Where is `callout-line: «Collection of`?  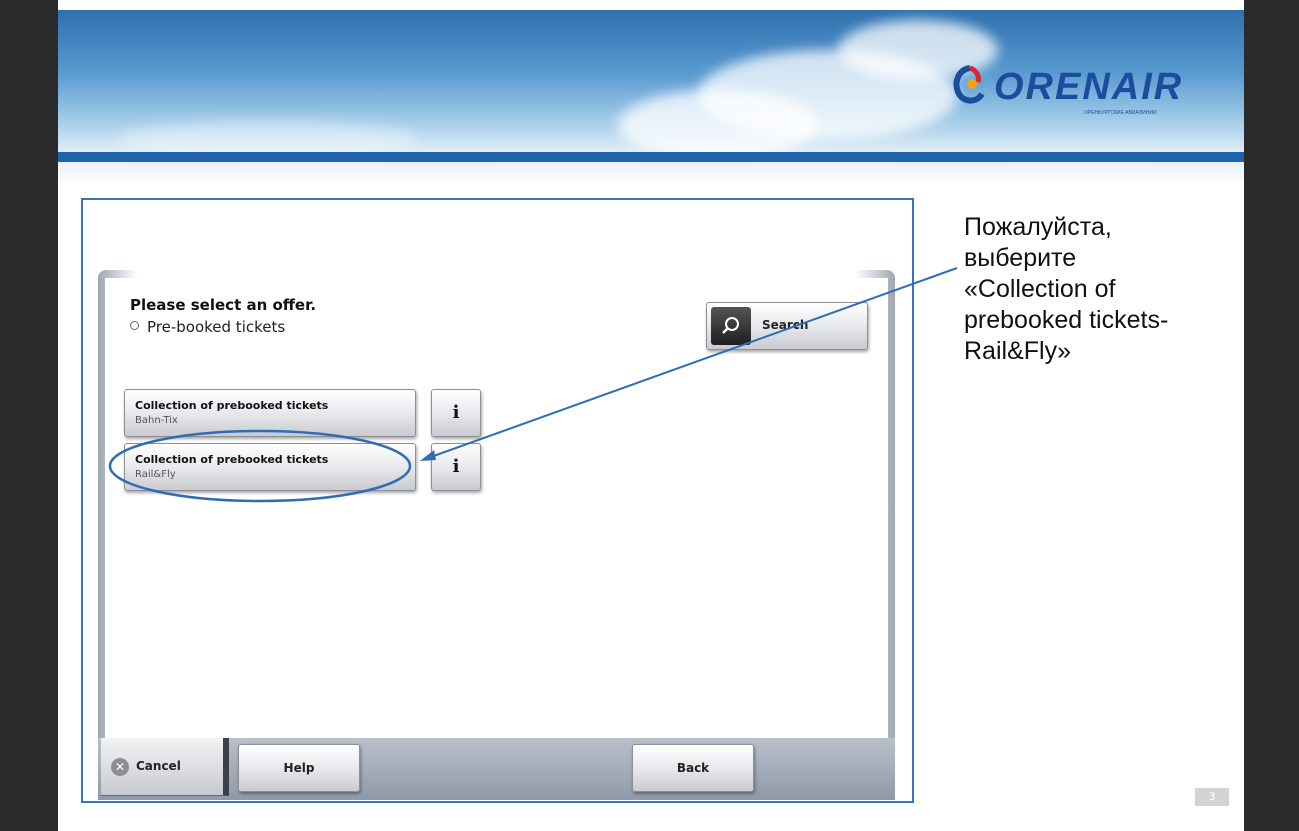
callout-line: «Collection of is located at coordinates (1040, 289).